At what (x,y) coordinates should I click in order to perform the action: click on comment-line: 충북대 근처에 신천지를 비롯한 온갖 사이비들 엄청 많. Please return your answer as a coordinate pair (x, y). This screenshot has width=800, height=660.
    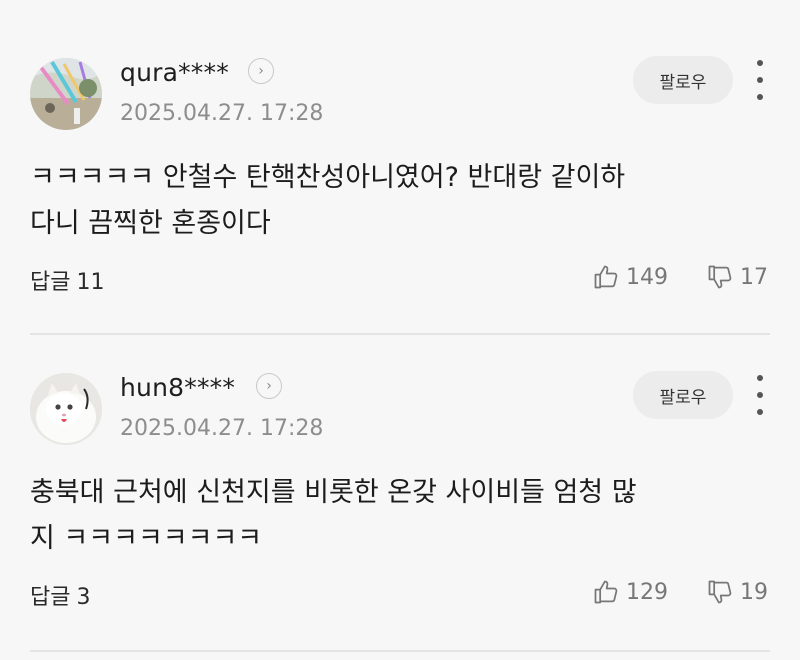
    Looking at the image, I should click on (333, 492).